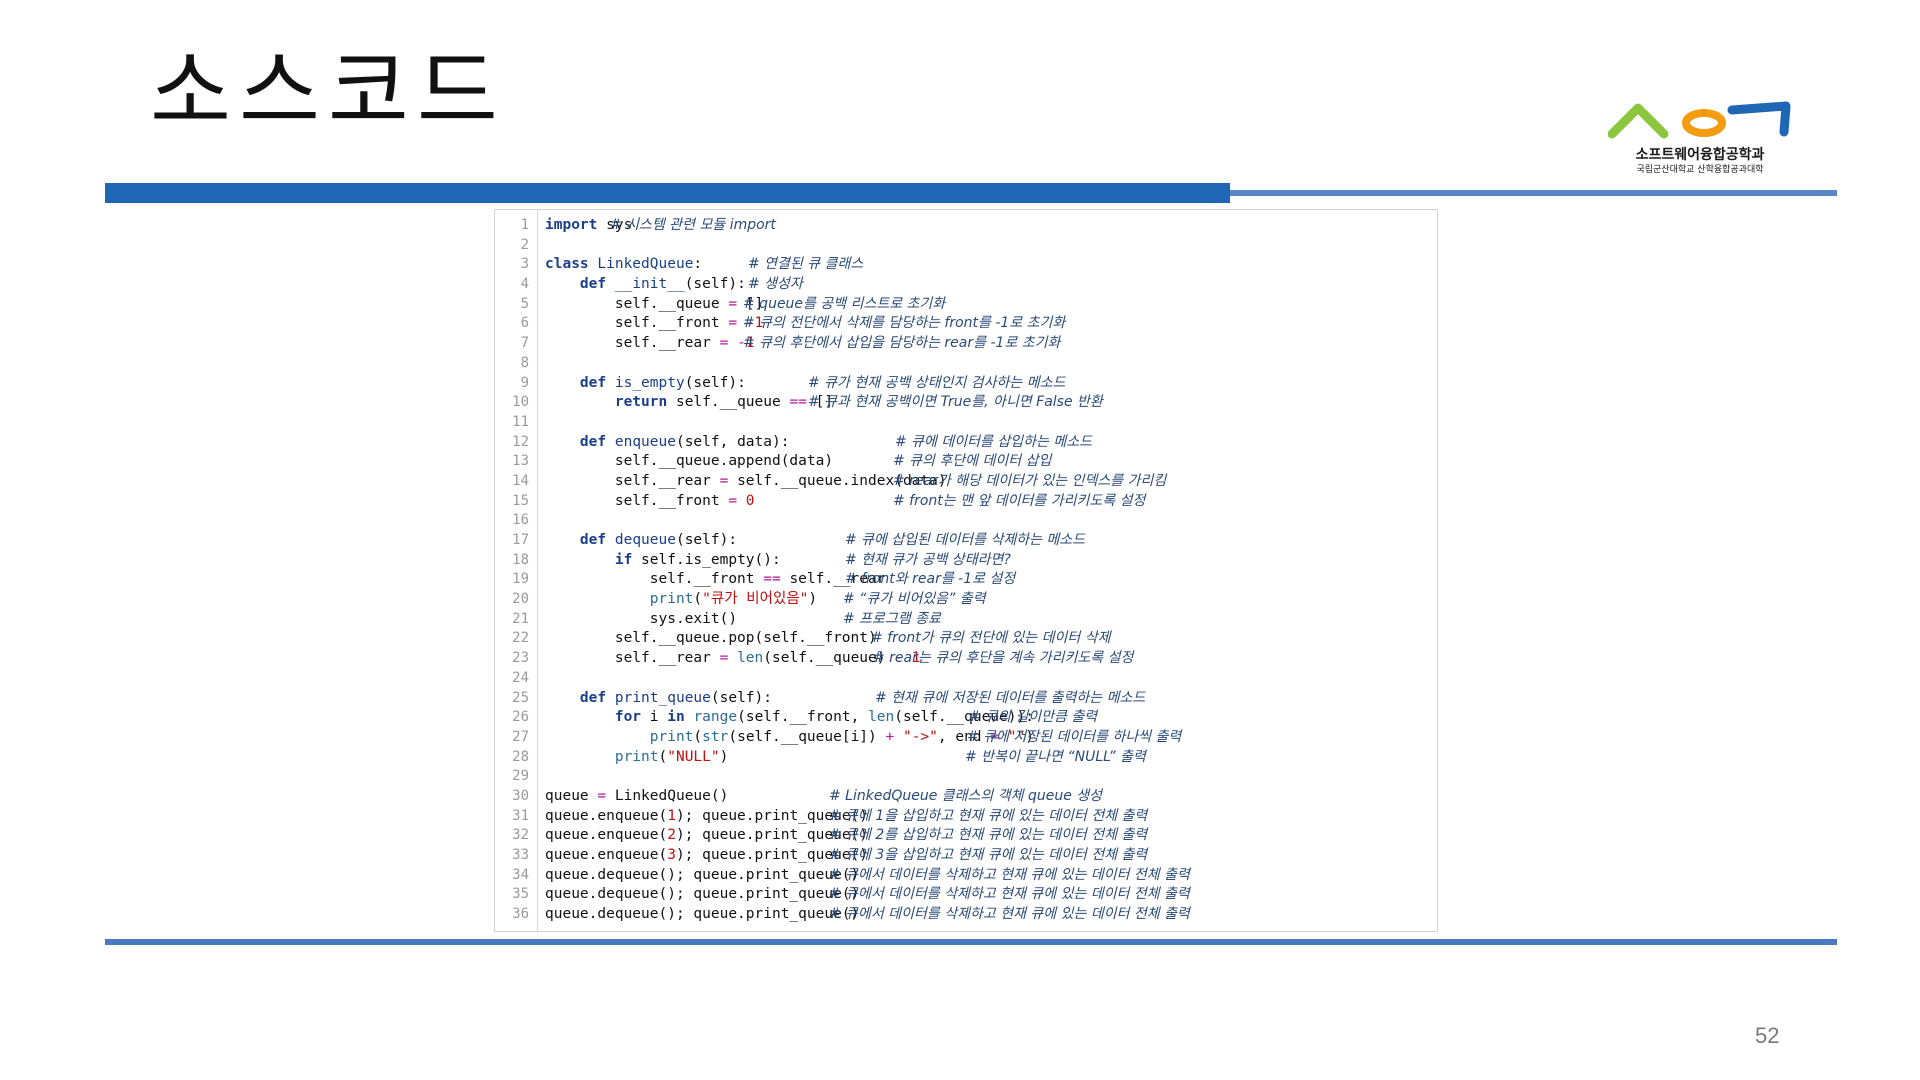 This screenshot has width=1920, height=1080. What do you see at coordinates (955, 402) in the screenshot?
I see `code-comment: # 큐과 현재 공백이면 True를, 아니면 False 반환` at bounding box center [955, 402].